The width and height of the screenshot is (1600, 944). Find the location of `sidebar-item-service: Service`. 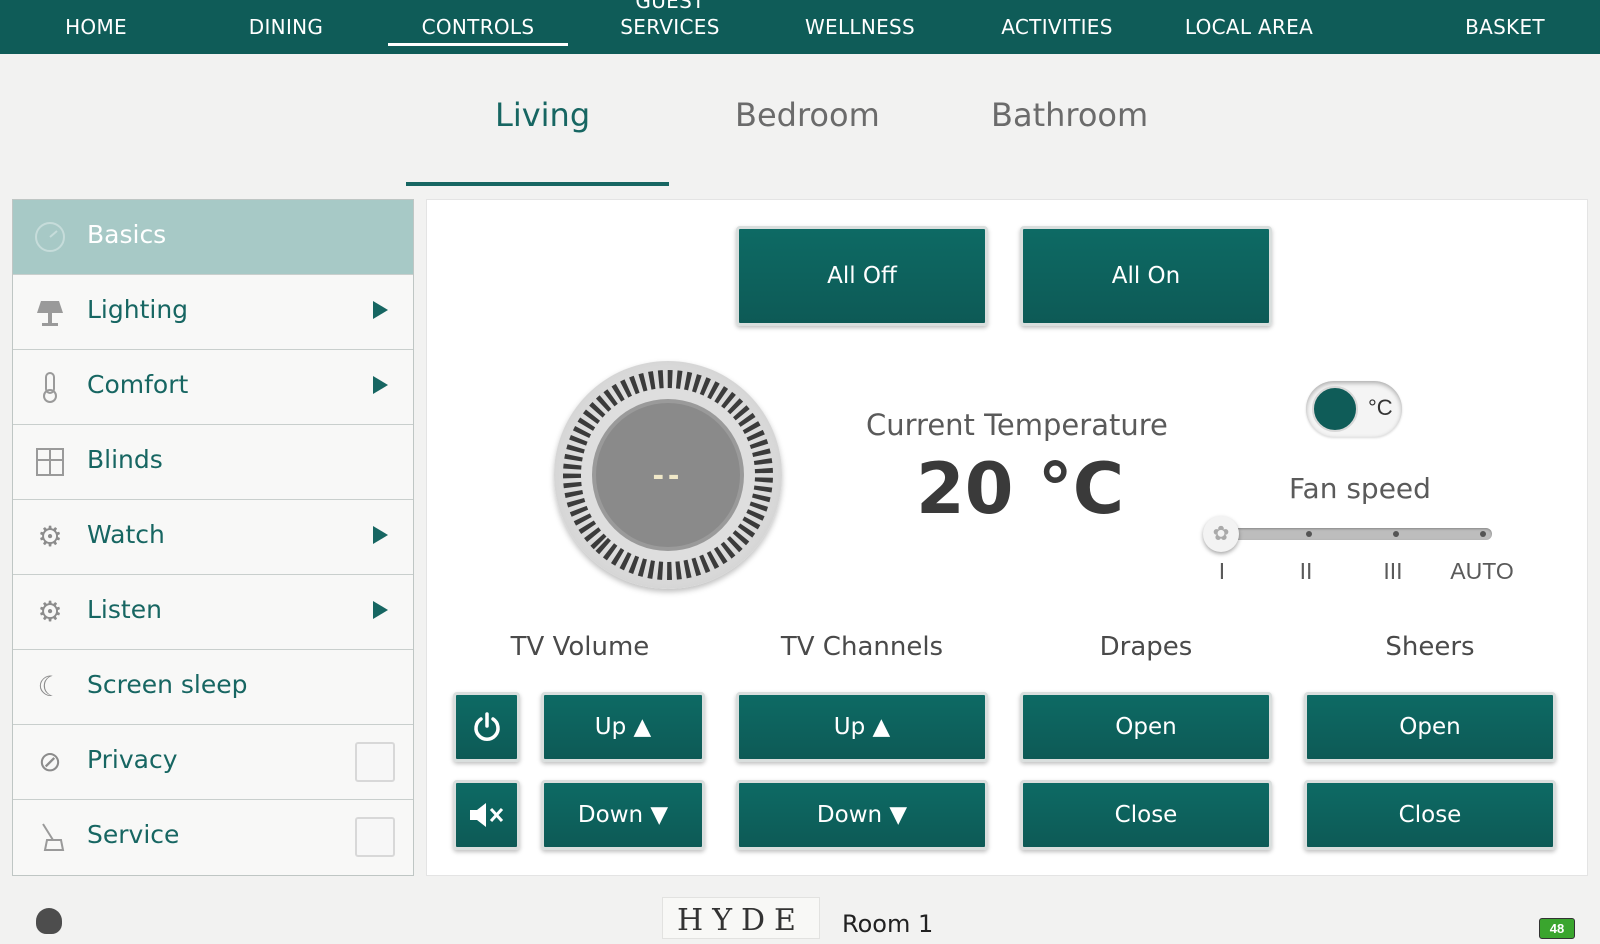

sidebar-item-service: Service is located at coordinates (213, 837).